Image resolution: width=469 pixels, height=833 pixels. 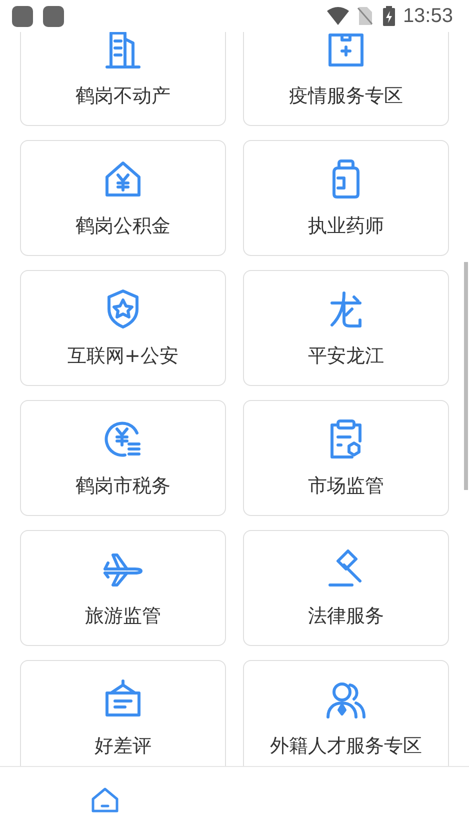 What do you see at coordinates (123, 458) in the screenshot?
I see `service-card: 鹤岗市税务` at bounding box center [123, 458].